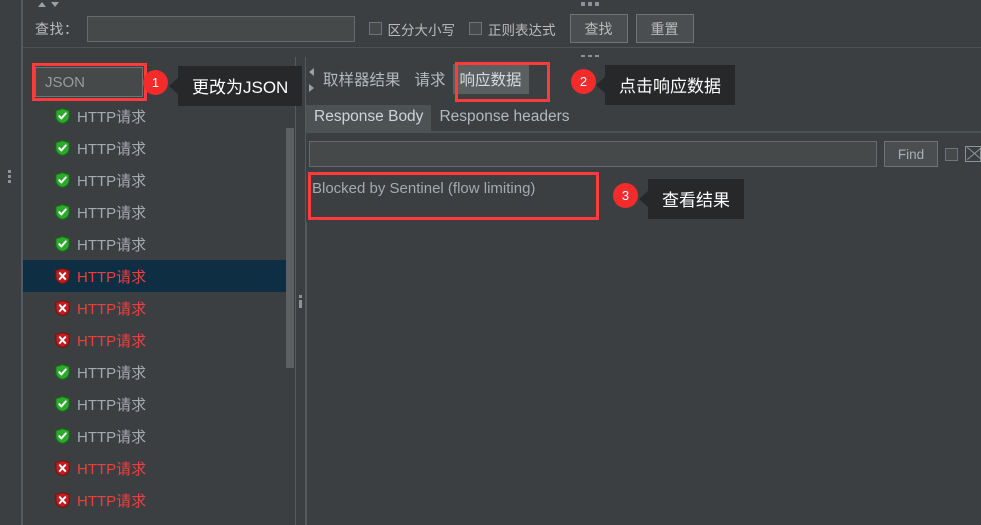  What do you see at coordinates (240, 86) in the screenshot?
I see `annotation-callout-1: 更改为JSON` at bounding box center [240, 86].